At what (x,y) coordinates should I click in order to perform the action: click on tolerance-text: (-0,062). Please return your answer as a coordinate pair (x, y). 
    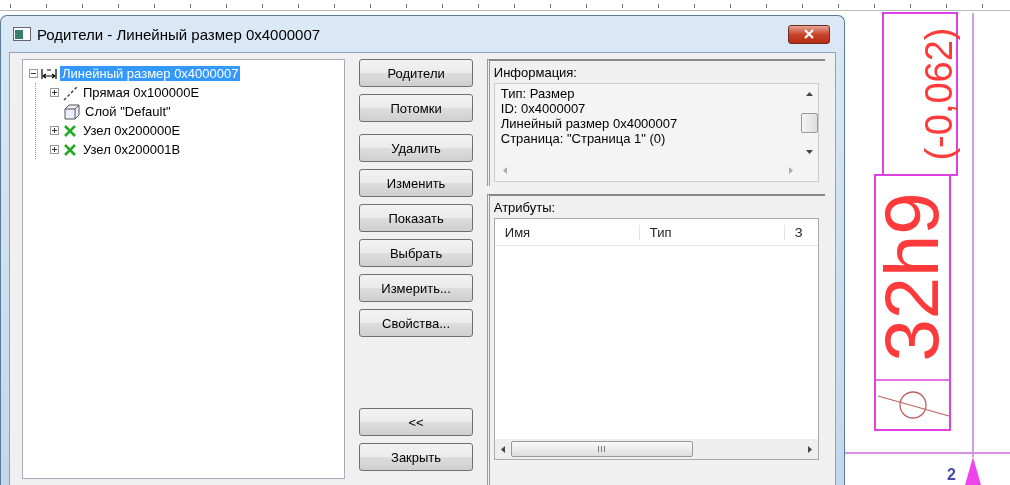
    Looking at the image, I should click on (939, 94).